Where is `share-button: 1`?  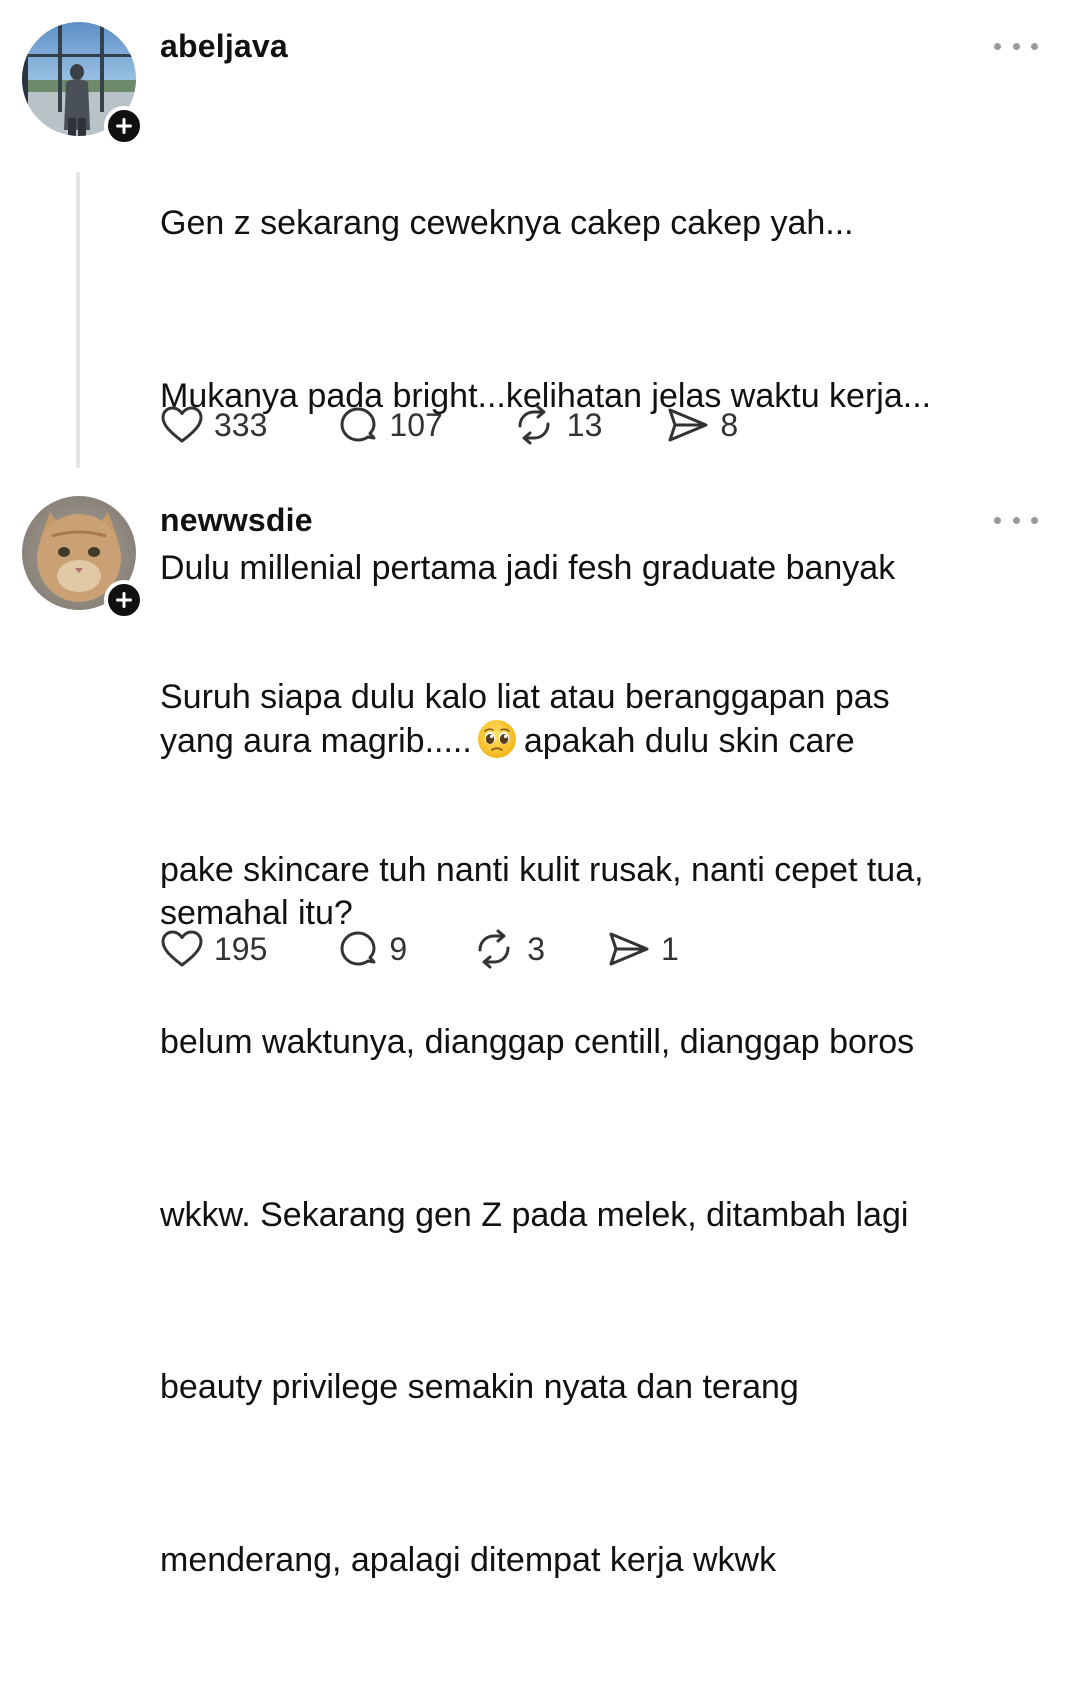
share-button: 1 is located at coordinates (642, 949).